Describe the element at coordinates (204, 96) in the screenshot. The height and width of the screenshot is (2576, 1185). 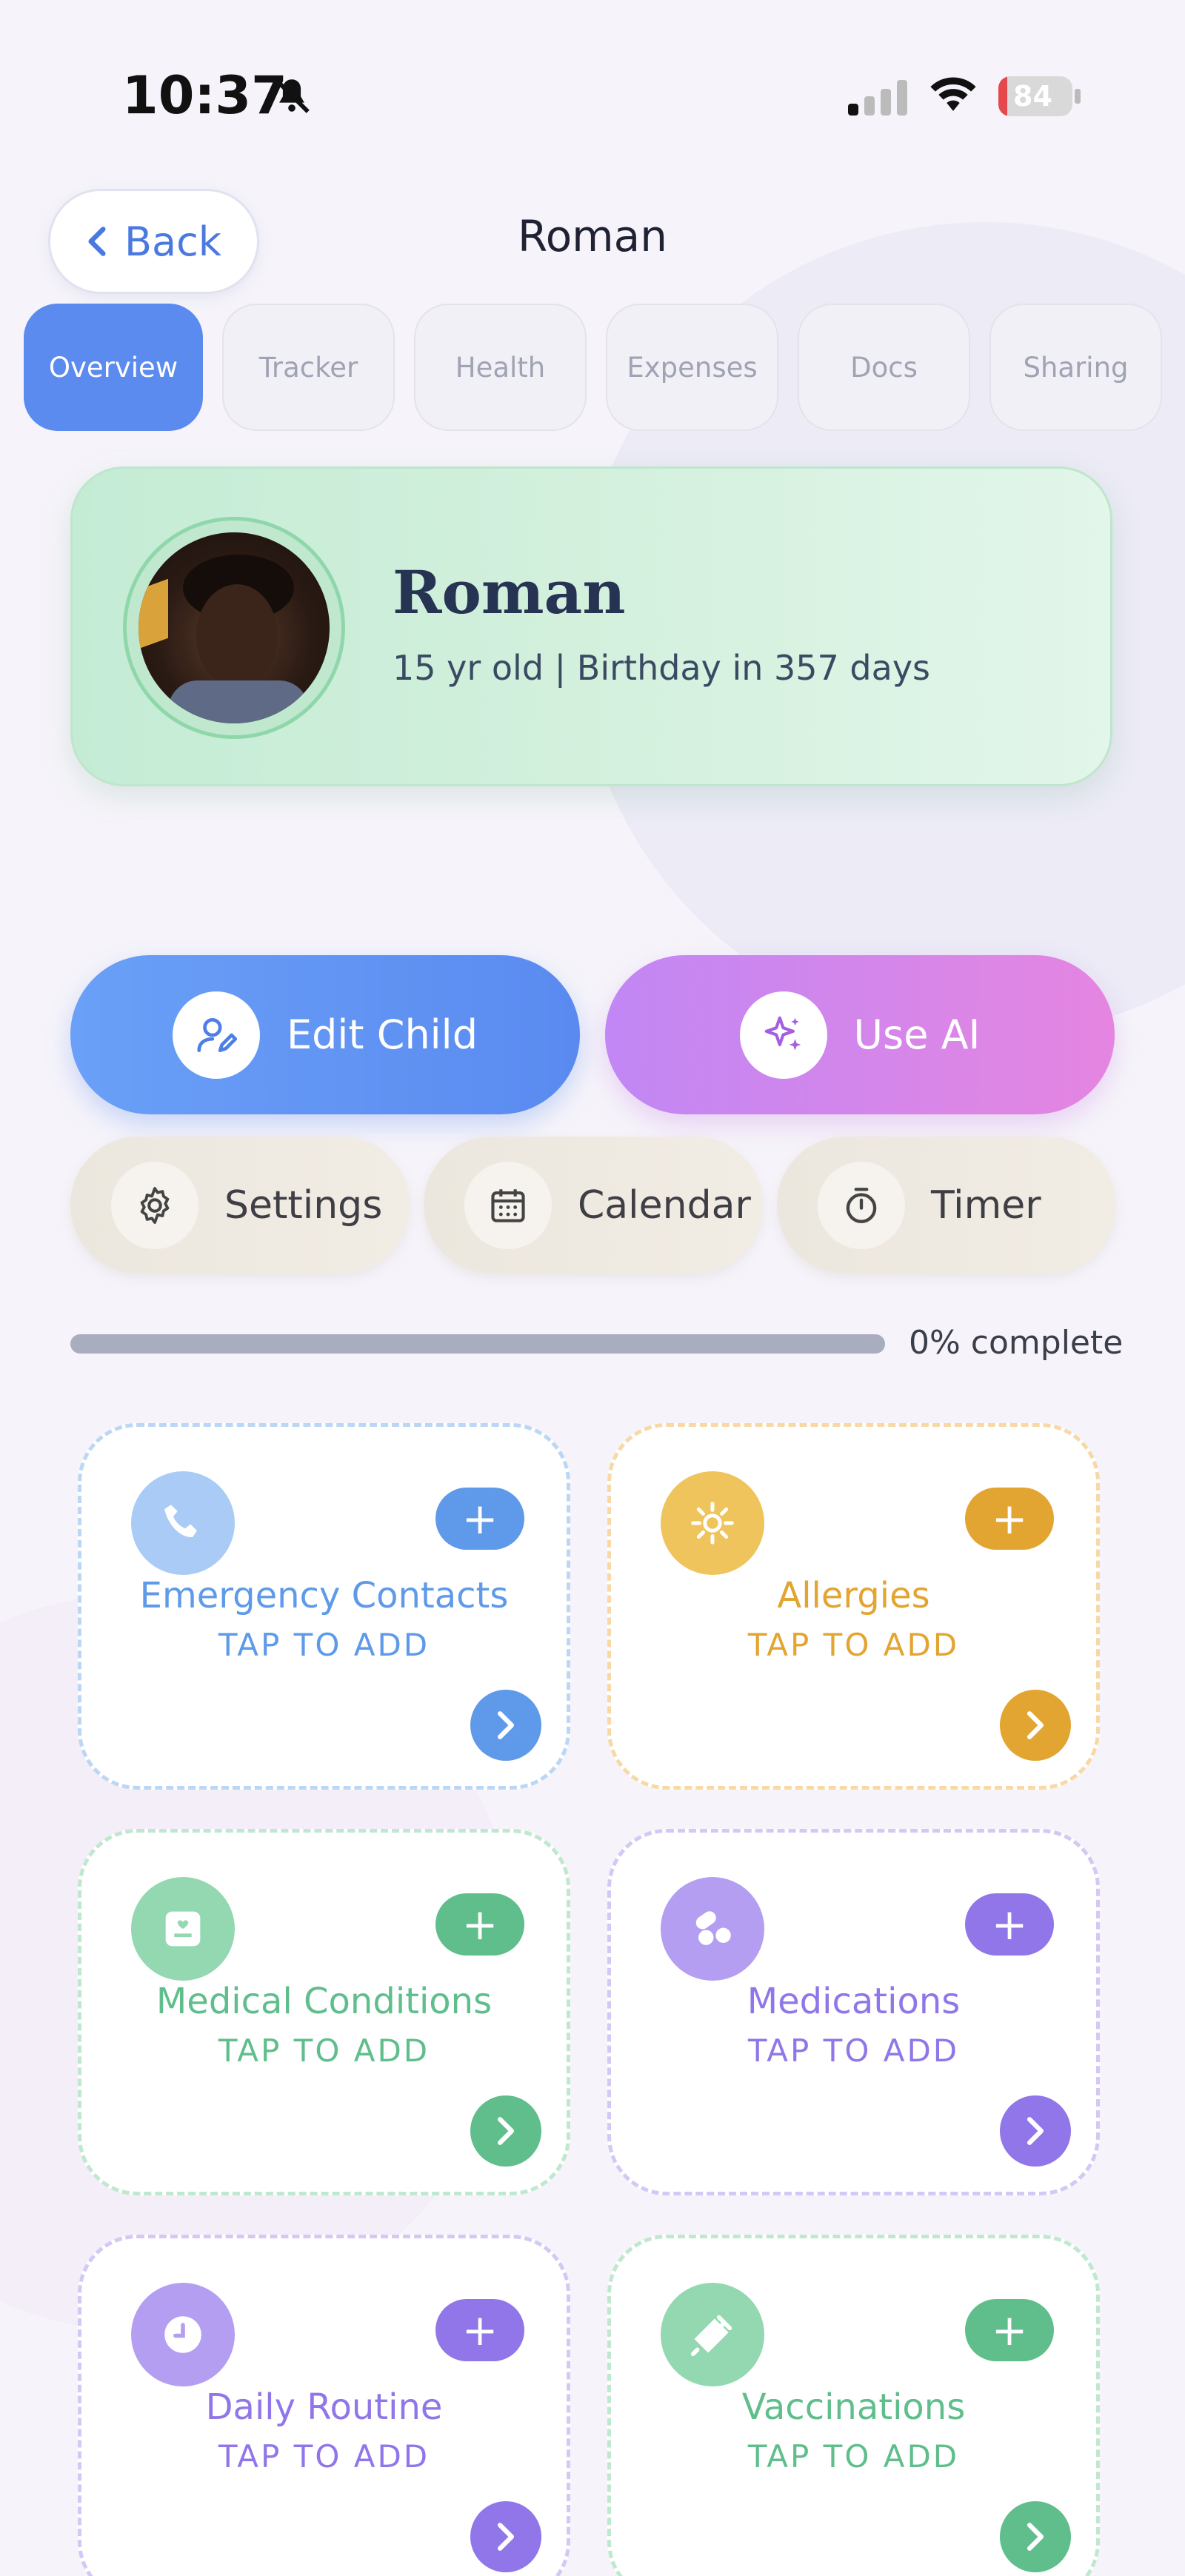
I see `status-time: 10:37` at that location.